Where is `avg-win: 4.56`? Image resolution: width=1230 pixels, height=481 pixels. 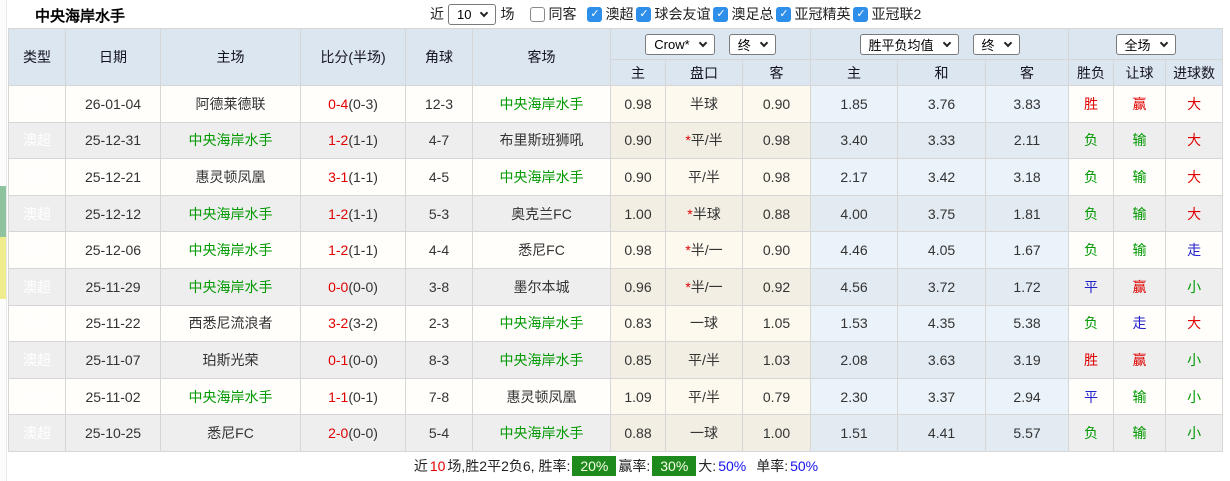
avg-win: 4.56 is located at coordinates (854, 286).